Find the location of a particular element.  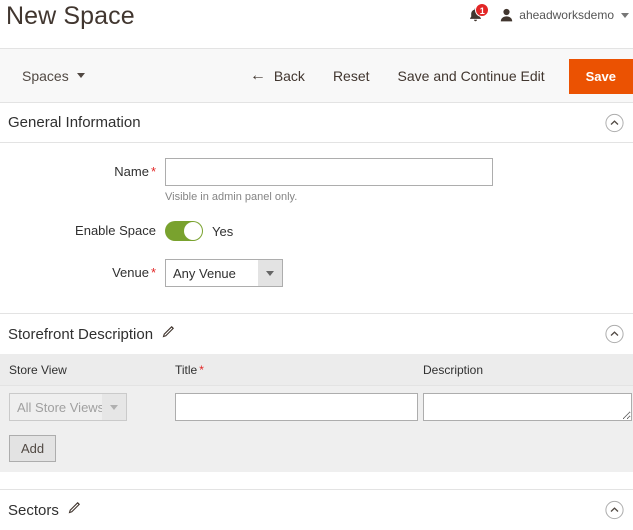

user-icon is located at coordinates (506, 15).